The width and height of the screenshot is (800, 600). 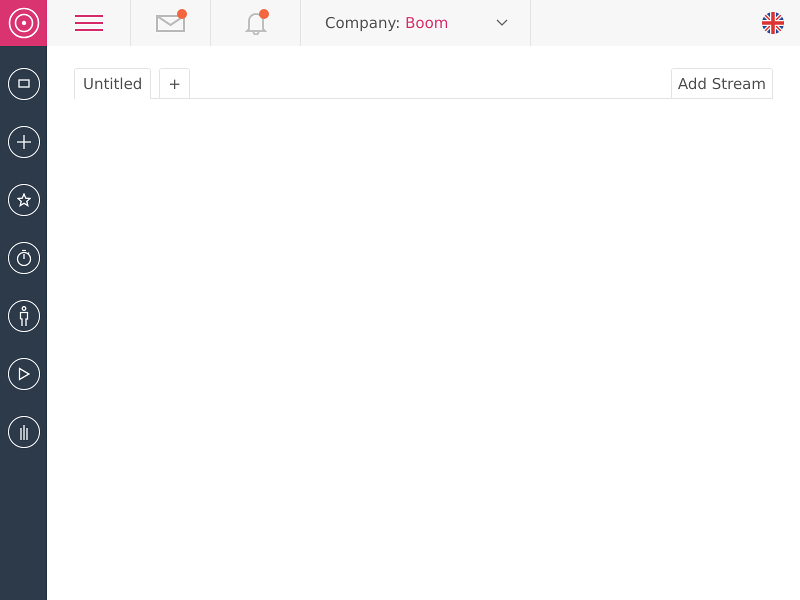 What do you see at coordinates (88, 23) in the screenshot?
I see `menu-icon` at bounding box center [88, 23].